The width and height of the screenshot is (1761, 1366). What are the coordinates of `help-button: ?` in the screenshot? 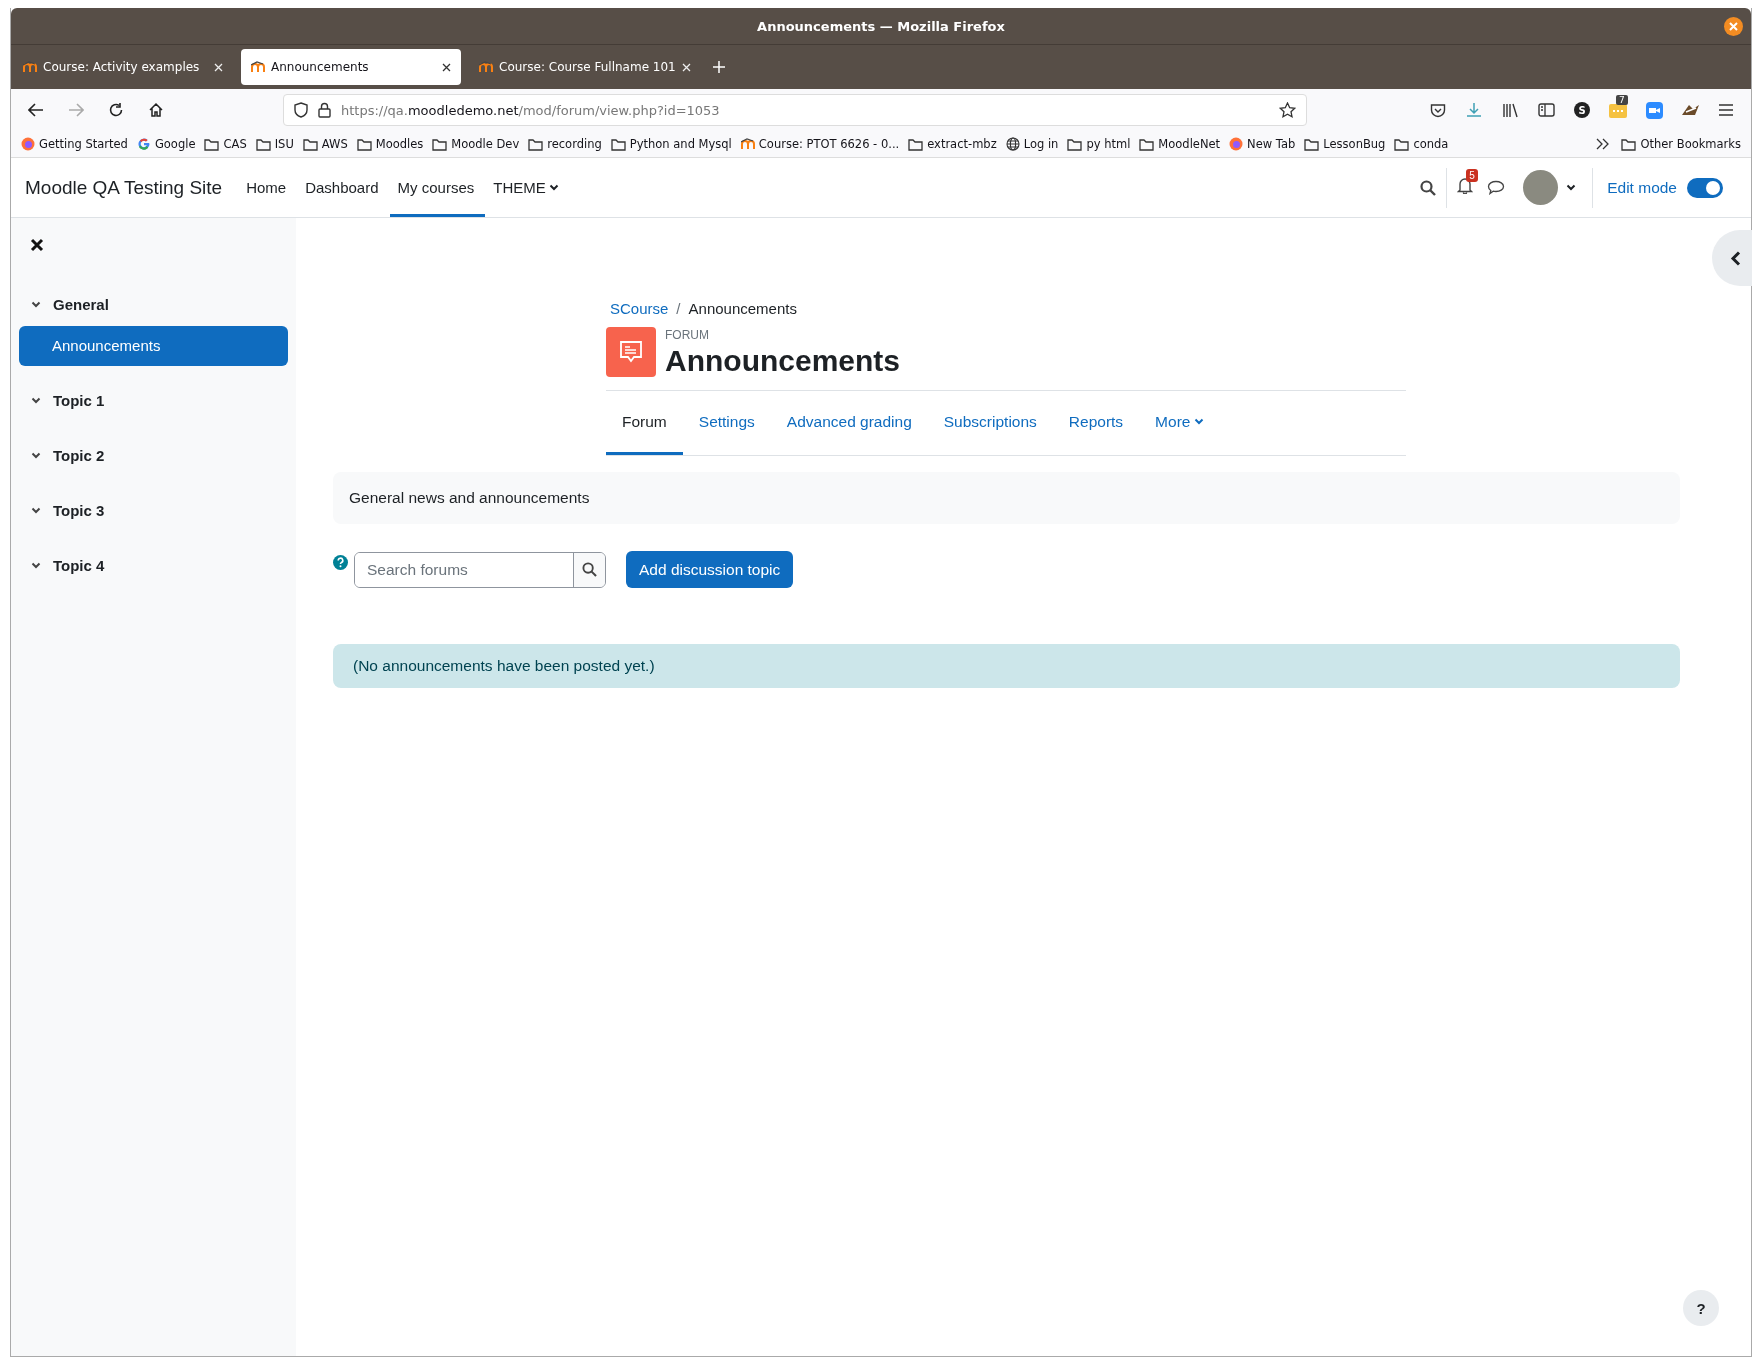 It's located at (1701, 1308).